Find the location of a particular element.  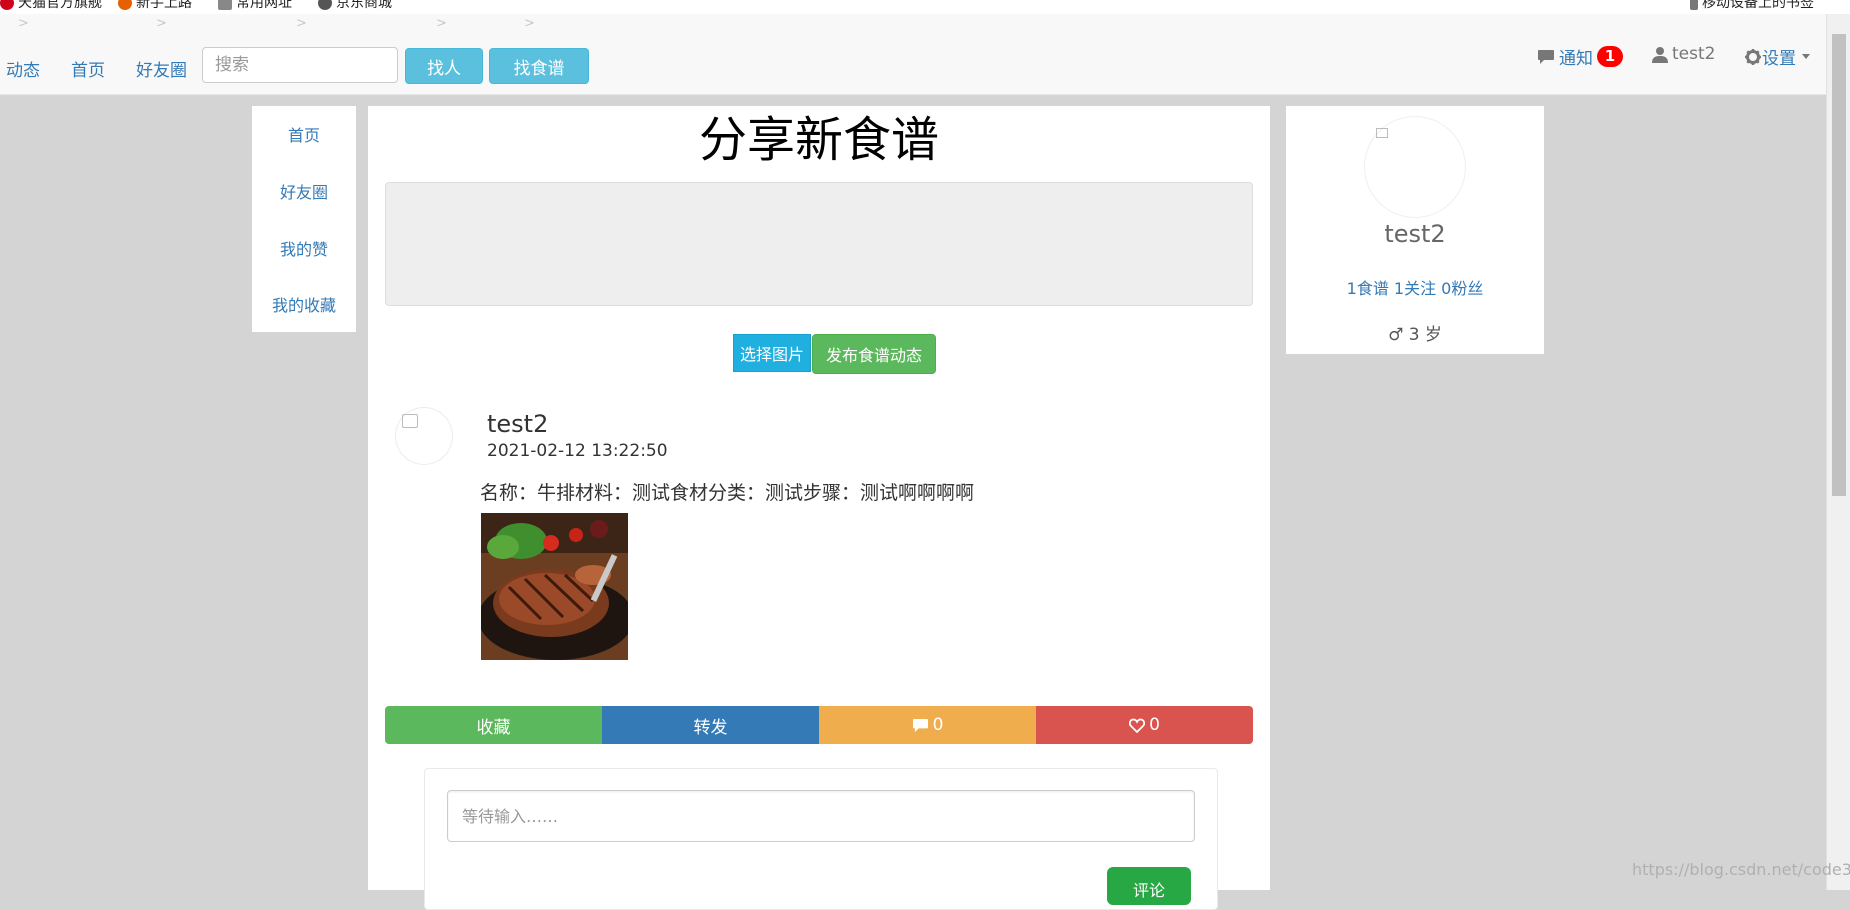

user-link: test2 is located at coordinates (1683, 54).